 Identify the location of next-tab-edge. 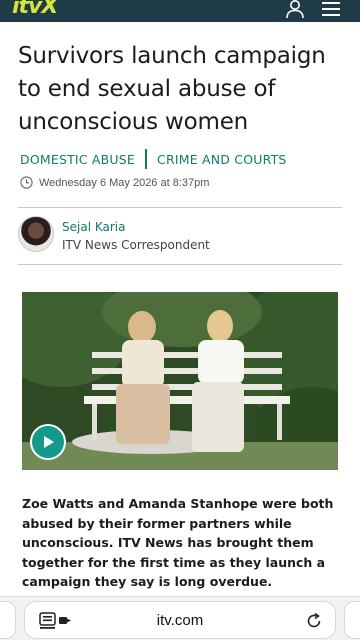
(352, 620).